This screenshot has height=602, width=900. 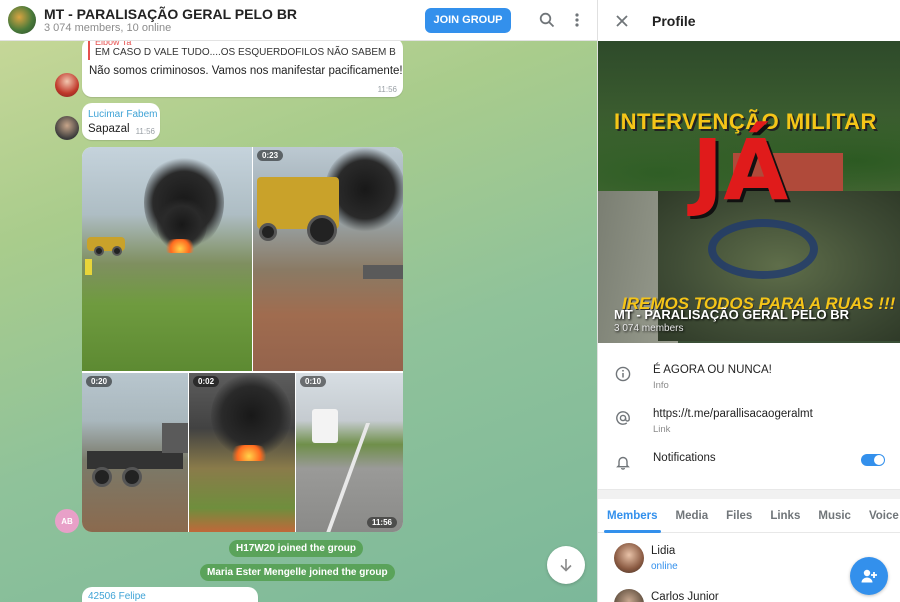 I want to click on service-message: Maria Ester Mengelle joined the group, so click(x=297, y=572).